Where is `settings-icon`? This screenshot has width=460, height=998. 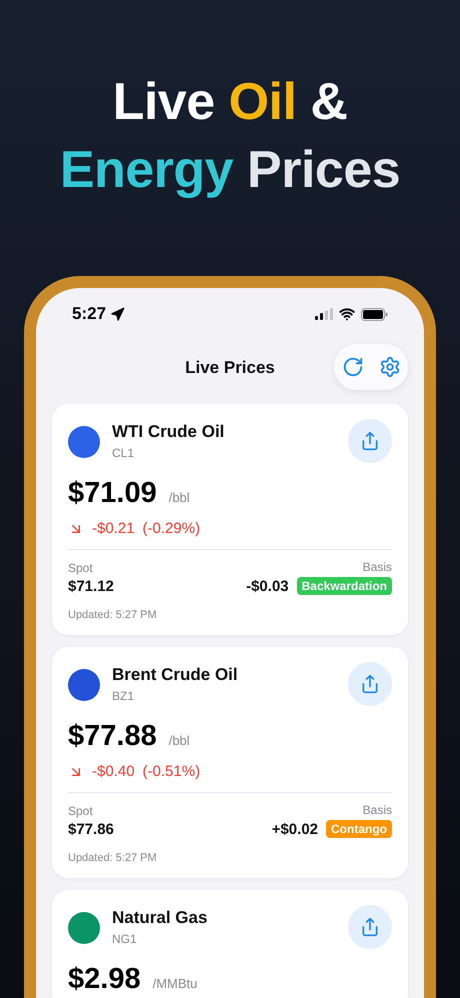
settings-icon is located at coordinates (389, 367).